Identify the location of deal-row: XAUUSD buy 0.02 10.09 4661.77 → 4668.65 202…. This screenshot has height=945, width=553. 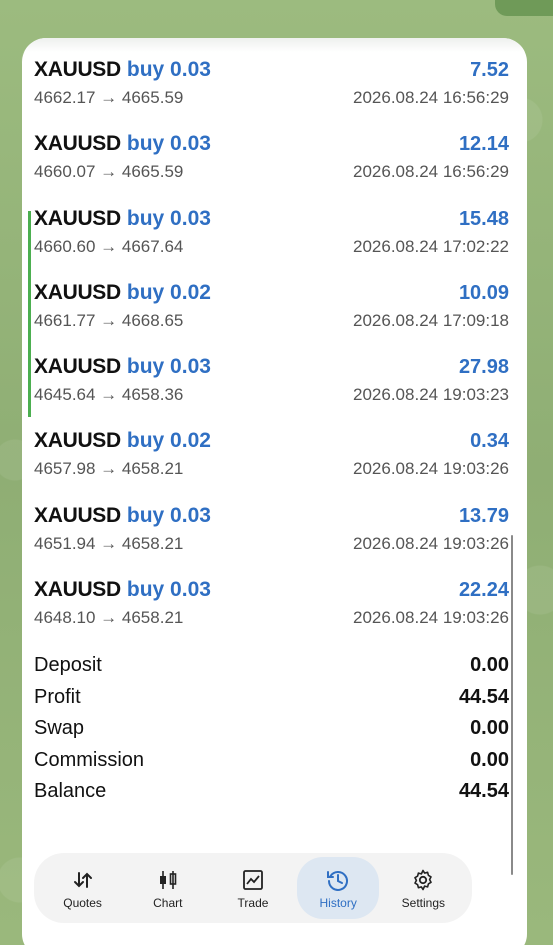
(274, 316).